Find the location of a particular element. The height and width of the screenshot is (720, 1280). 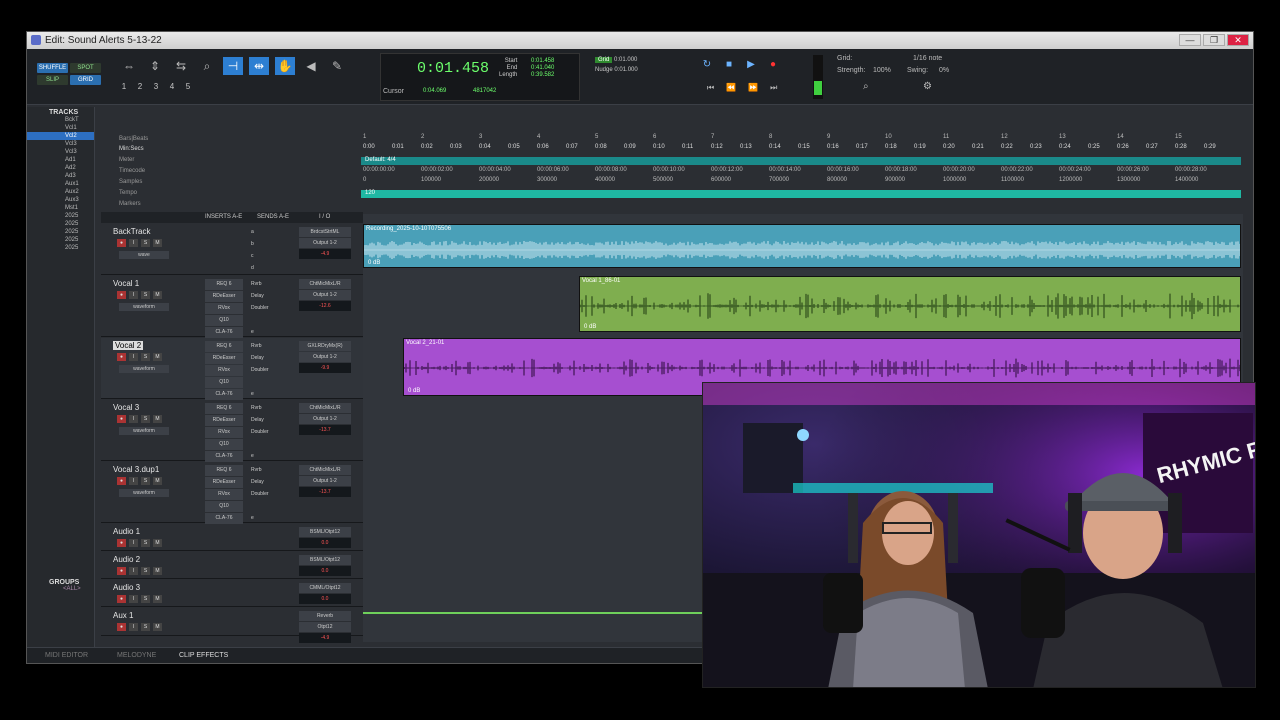

tracks-list-item: Mst1 is located at coordinates (60, 208).